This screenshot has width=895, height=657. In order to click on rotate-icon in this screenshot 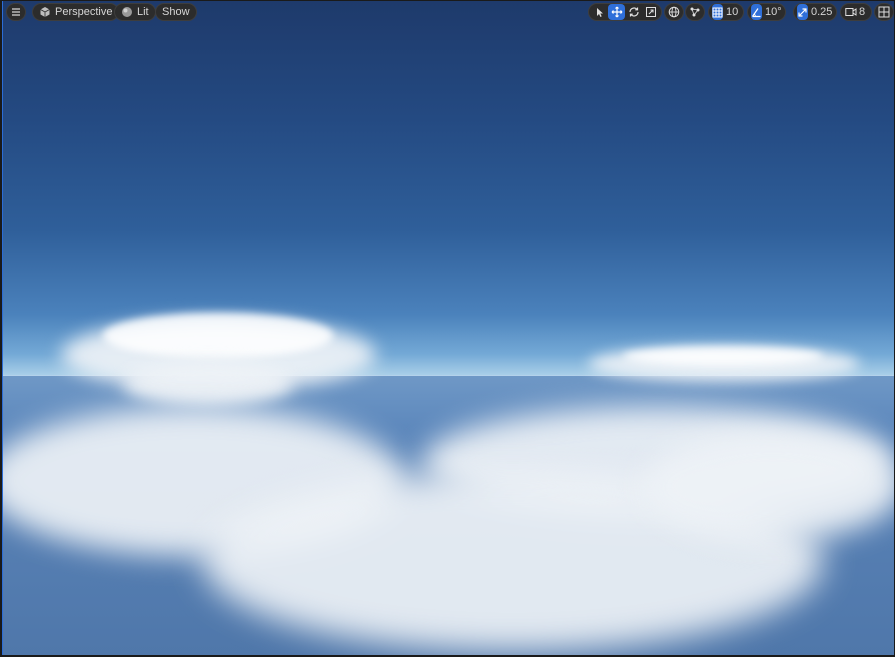, I will do `click(633, 12)`.